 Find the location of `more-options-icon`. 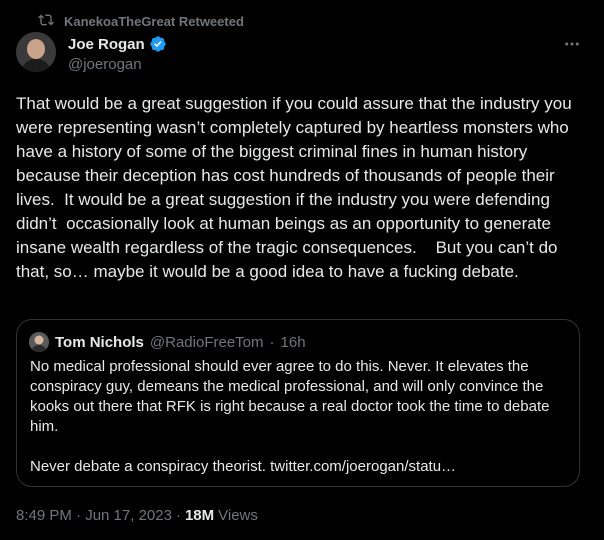

more-options-icon is located at coordinates (572, 44).